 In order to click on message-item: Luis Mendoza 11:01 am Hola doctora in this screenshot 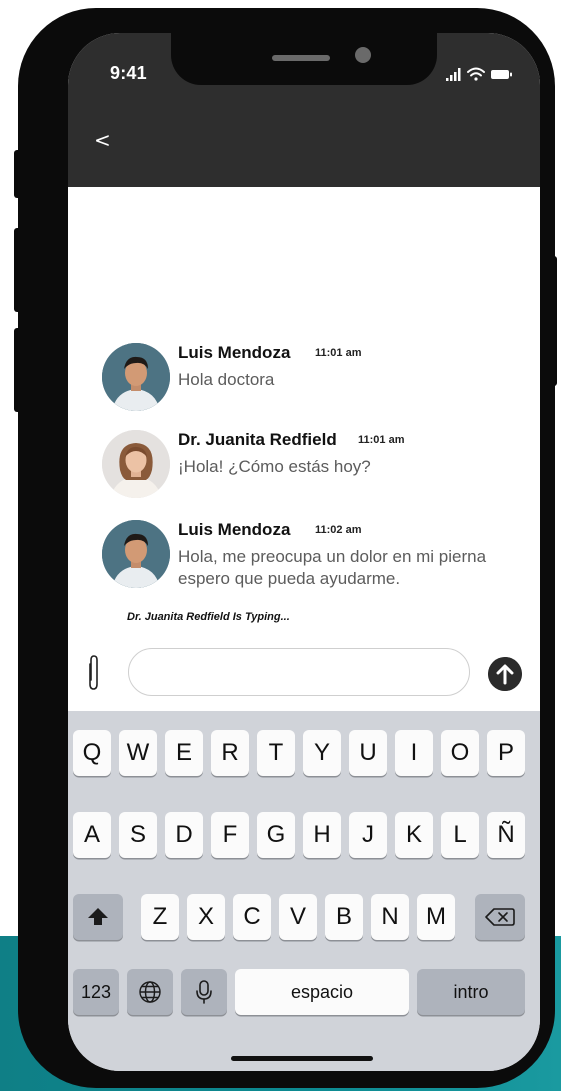, I will do `click(312, 378)`.